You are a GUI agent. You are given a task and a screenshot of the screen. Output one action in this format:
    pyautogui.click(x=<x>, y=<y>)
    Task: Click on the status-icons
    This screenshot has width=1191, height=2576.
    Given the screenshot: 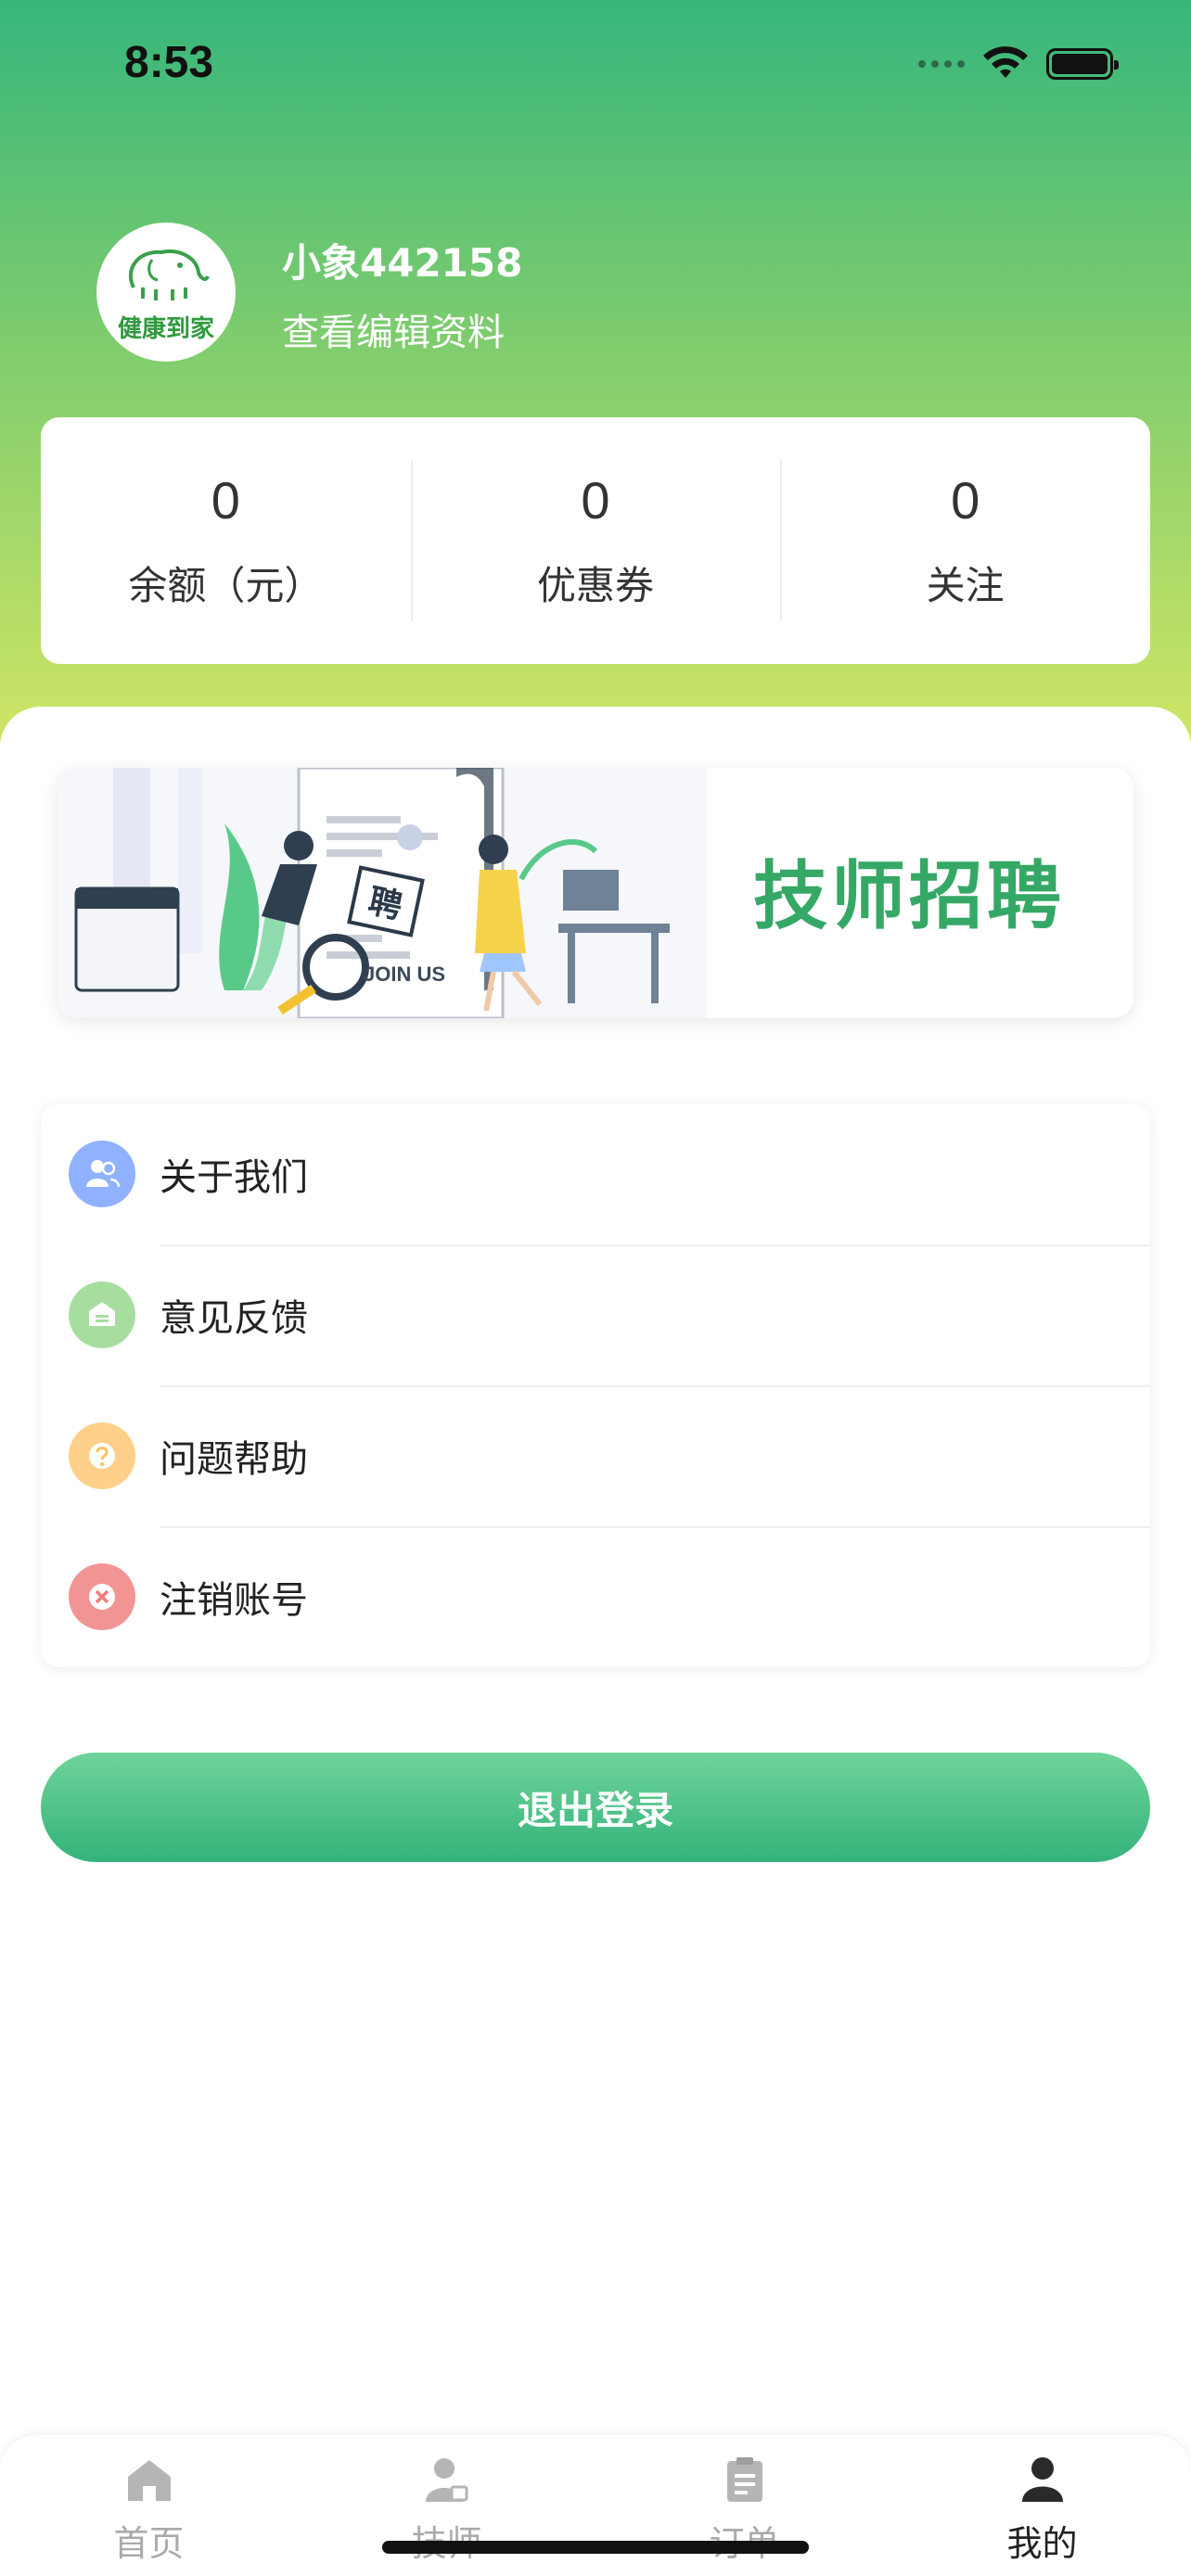 What is the action you would take?
    pyautogui.click(x=1018, y=64)
    